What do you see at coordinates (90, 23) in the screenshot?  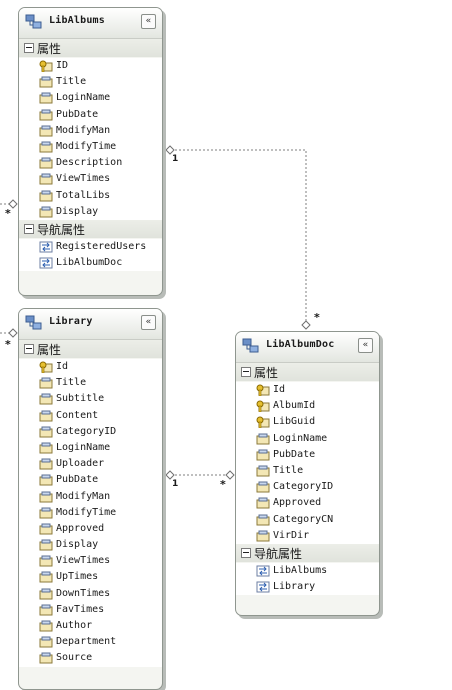 I see `entity-header: LibAlbums «` at bounding box center [90, 23].